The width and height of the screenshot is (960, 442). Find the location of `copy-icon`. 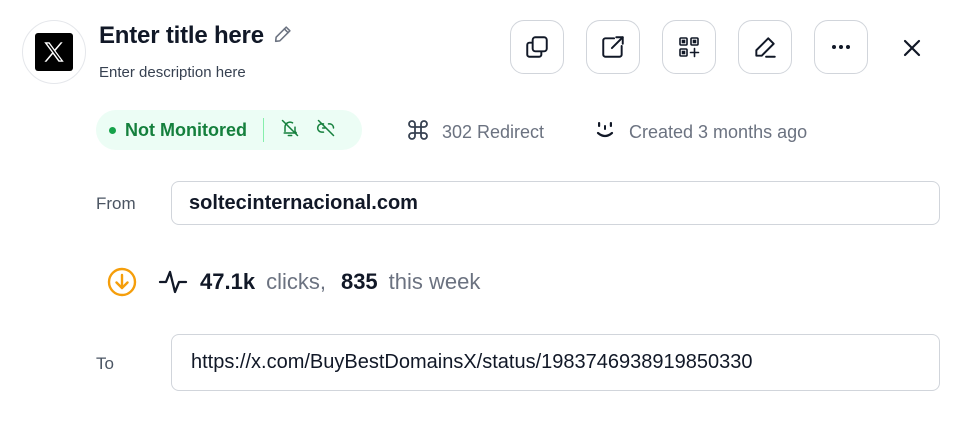

copy-icon is located at coordinates (537, 47).